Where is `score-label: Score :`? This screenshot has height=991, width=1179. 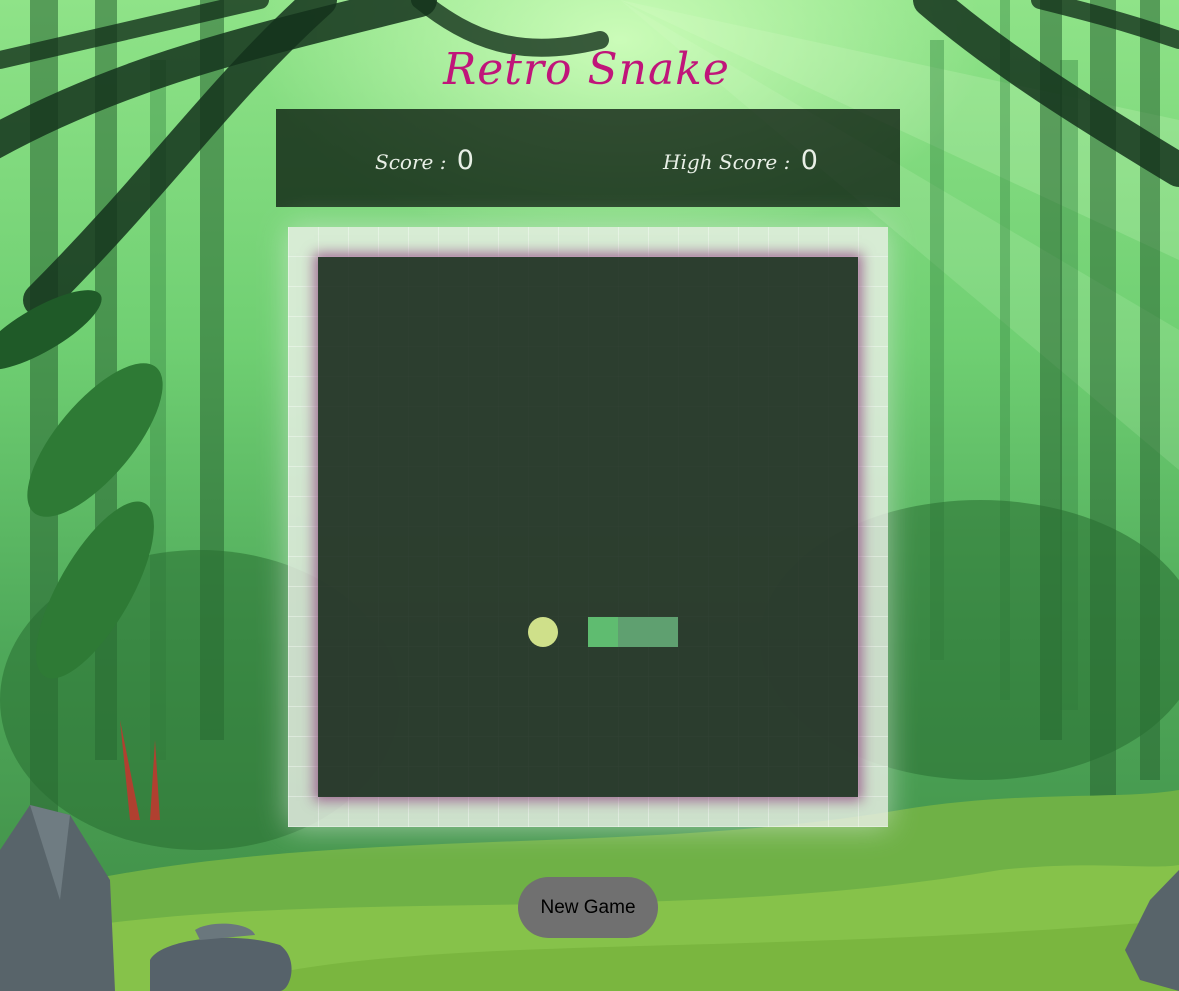 score-label: Score : is located at coordinates (411, 162).